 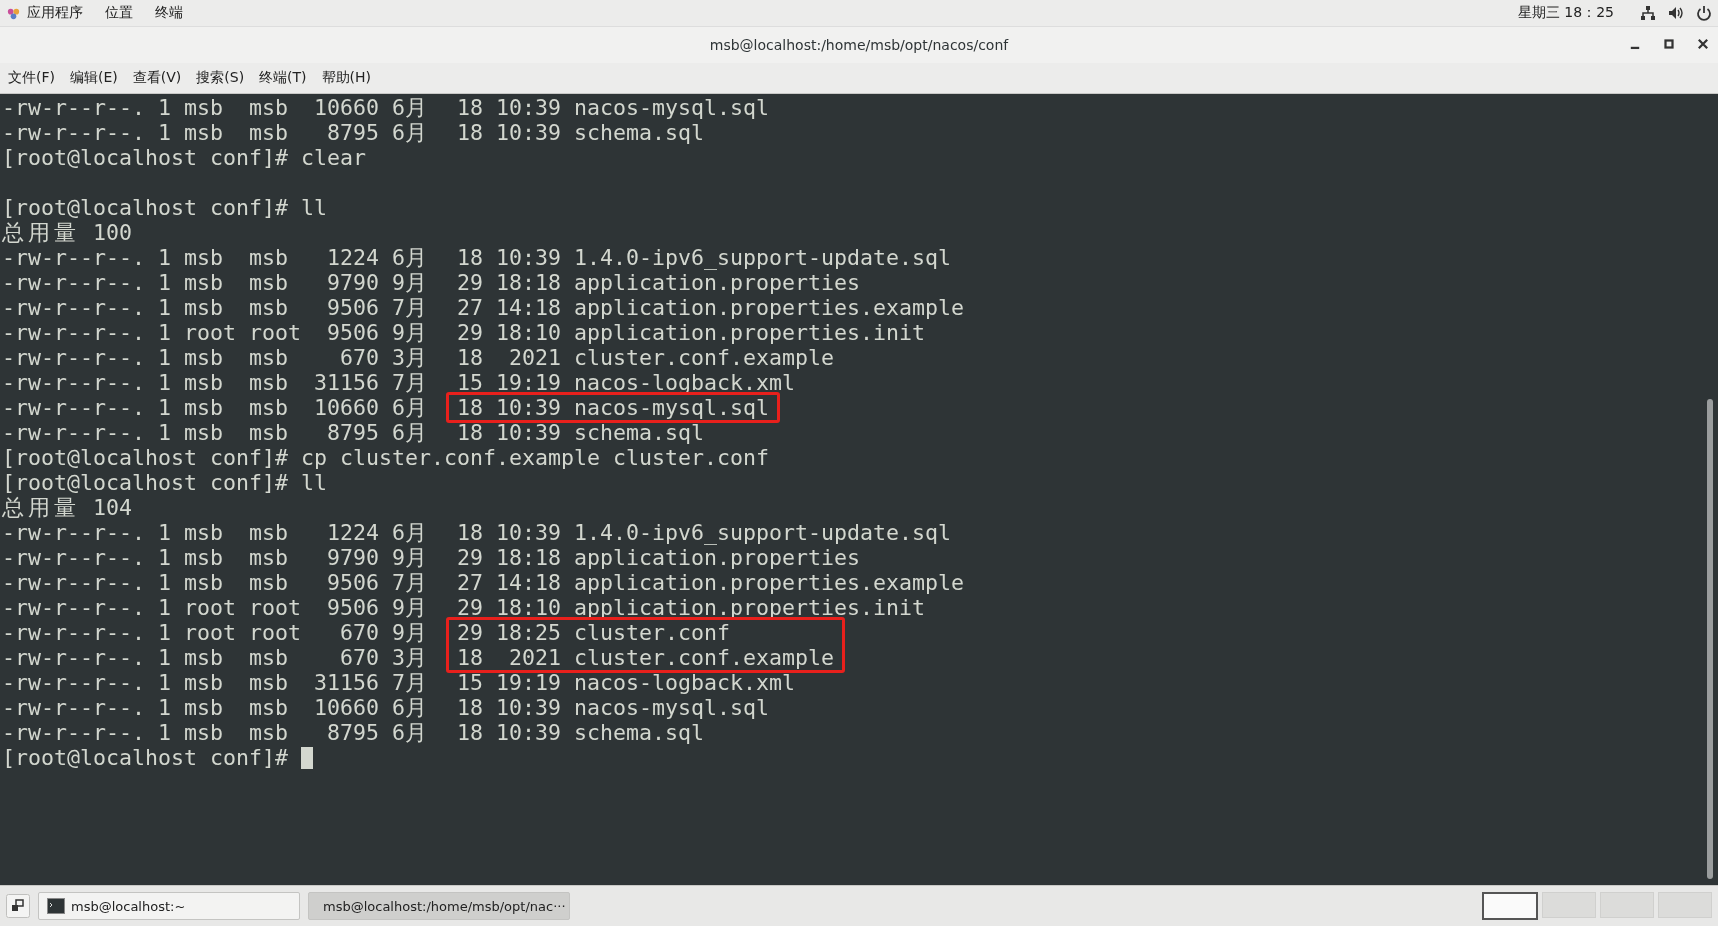 What do you see at coordinates (18, 906) in the screenshot?
I see `show-desktop-button` at bounding box center [18, 906].